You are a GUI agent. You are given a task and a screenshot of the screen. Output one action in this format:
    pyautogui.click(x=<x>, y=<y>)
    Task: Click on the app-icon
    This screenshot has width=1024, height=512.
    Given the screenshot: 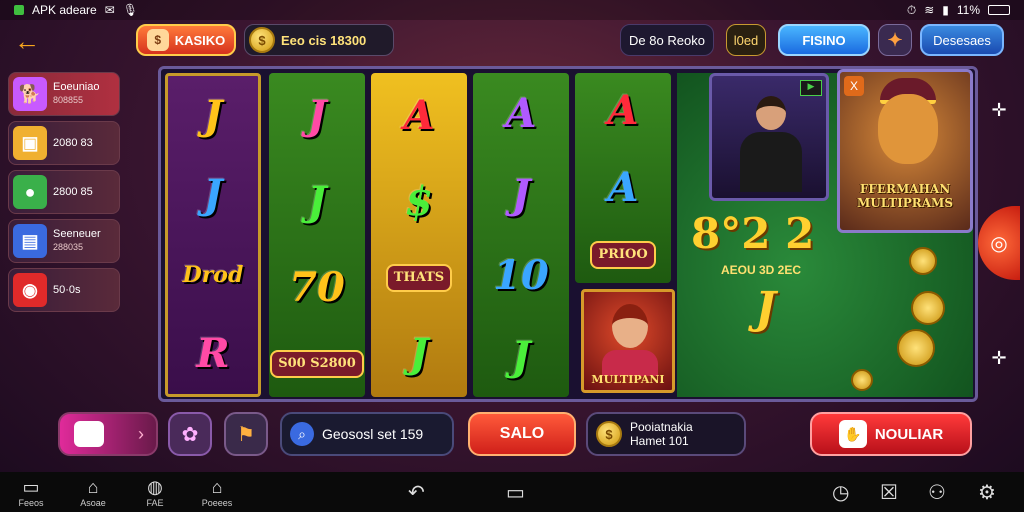 What is the action you would take?
    pyautogui.click(x=19, y=10)
    